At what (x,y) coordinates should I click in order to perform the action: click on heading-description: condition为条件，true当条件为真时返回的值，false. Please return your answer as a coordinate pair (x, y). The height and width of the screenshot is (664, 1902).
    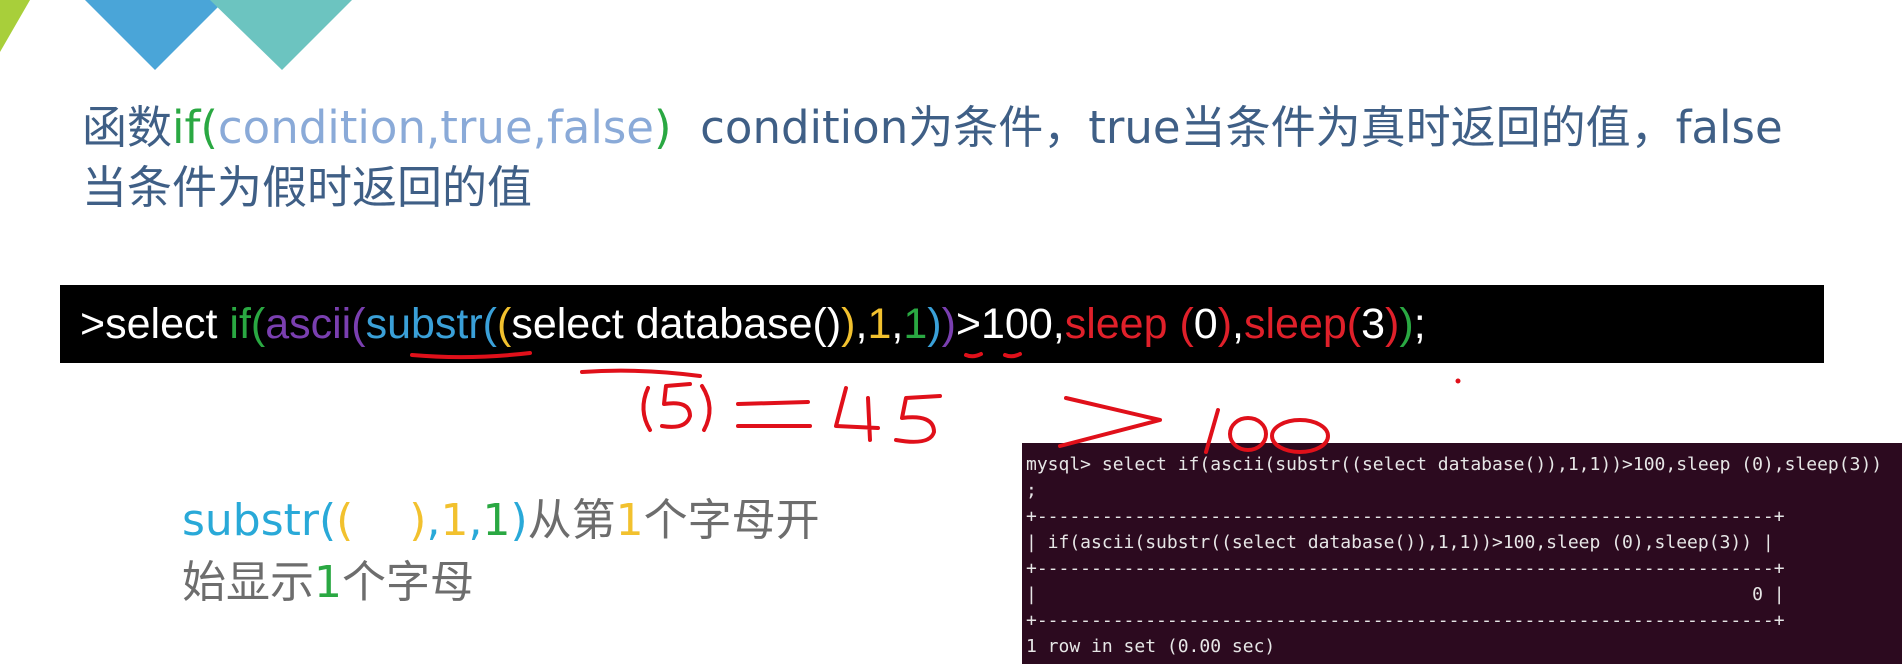
    Looking at the image, I should click on (1241, 127).